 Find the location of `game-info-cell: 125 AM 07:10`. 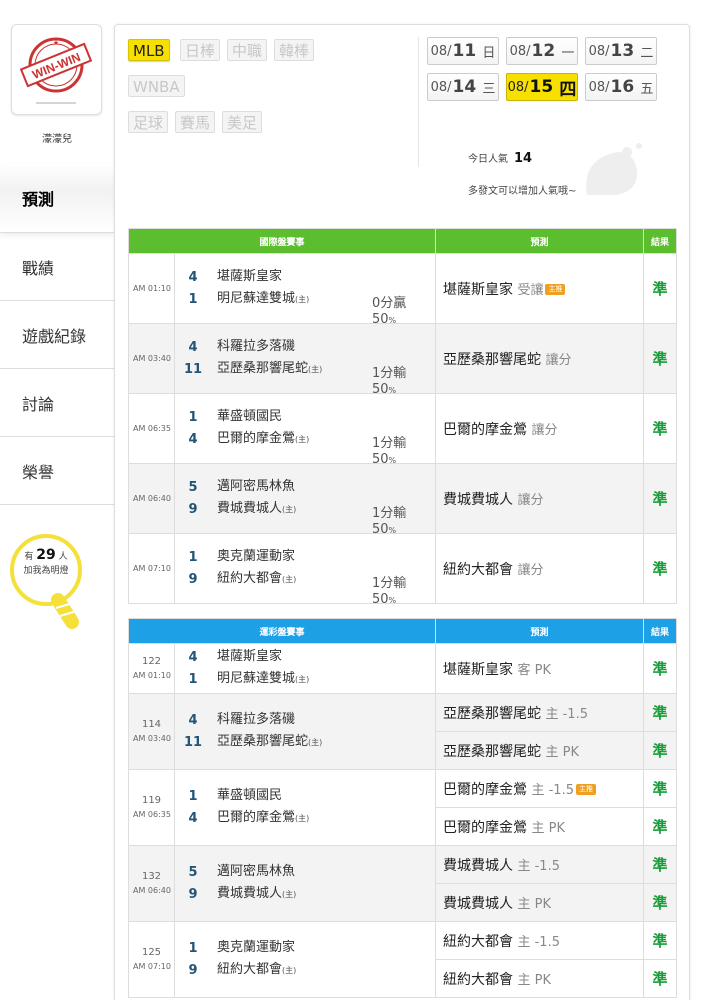

game-info-cell: 125 AM 07:10 is located at coordinates (151, 959).